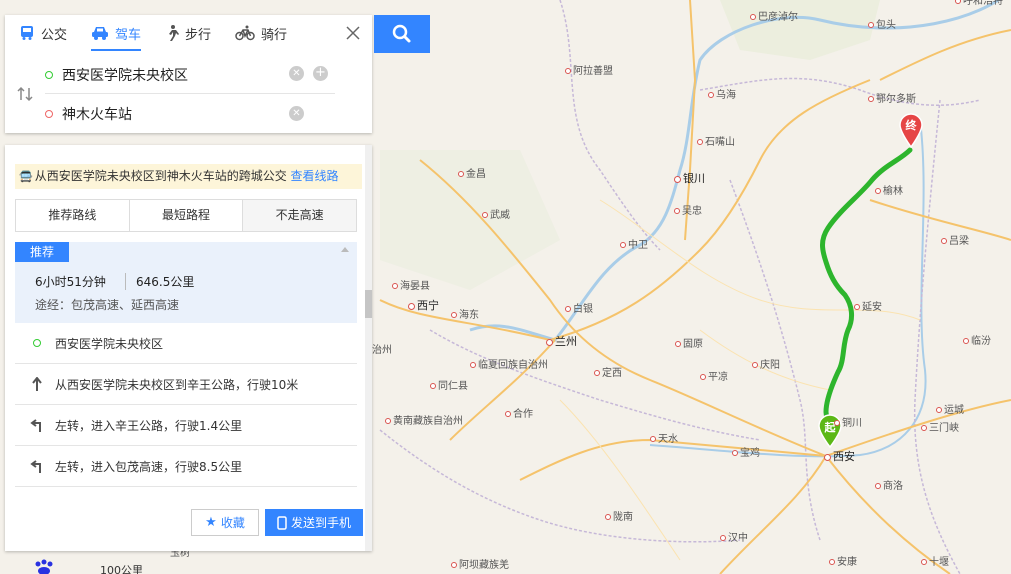  Describe the element at coordinates (109, 343) in the screenshot. I see `step-text: 西安医学院未央校区` at that location.